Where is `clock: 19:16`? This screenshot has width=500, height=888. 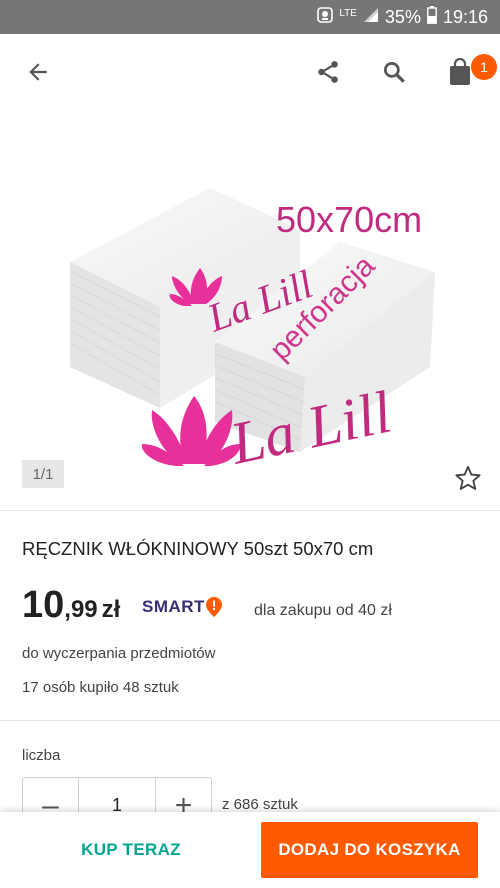
clock: 19:16 is located at coordinates (465, 17).